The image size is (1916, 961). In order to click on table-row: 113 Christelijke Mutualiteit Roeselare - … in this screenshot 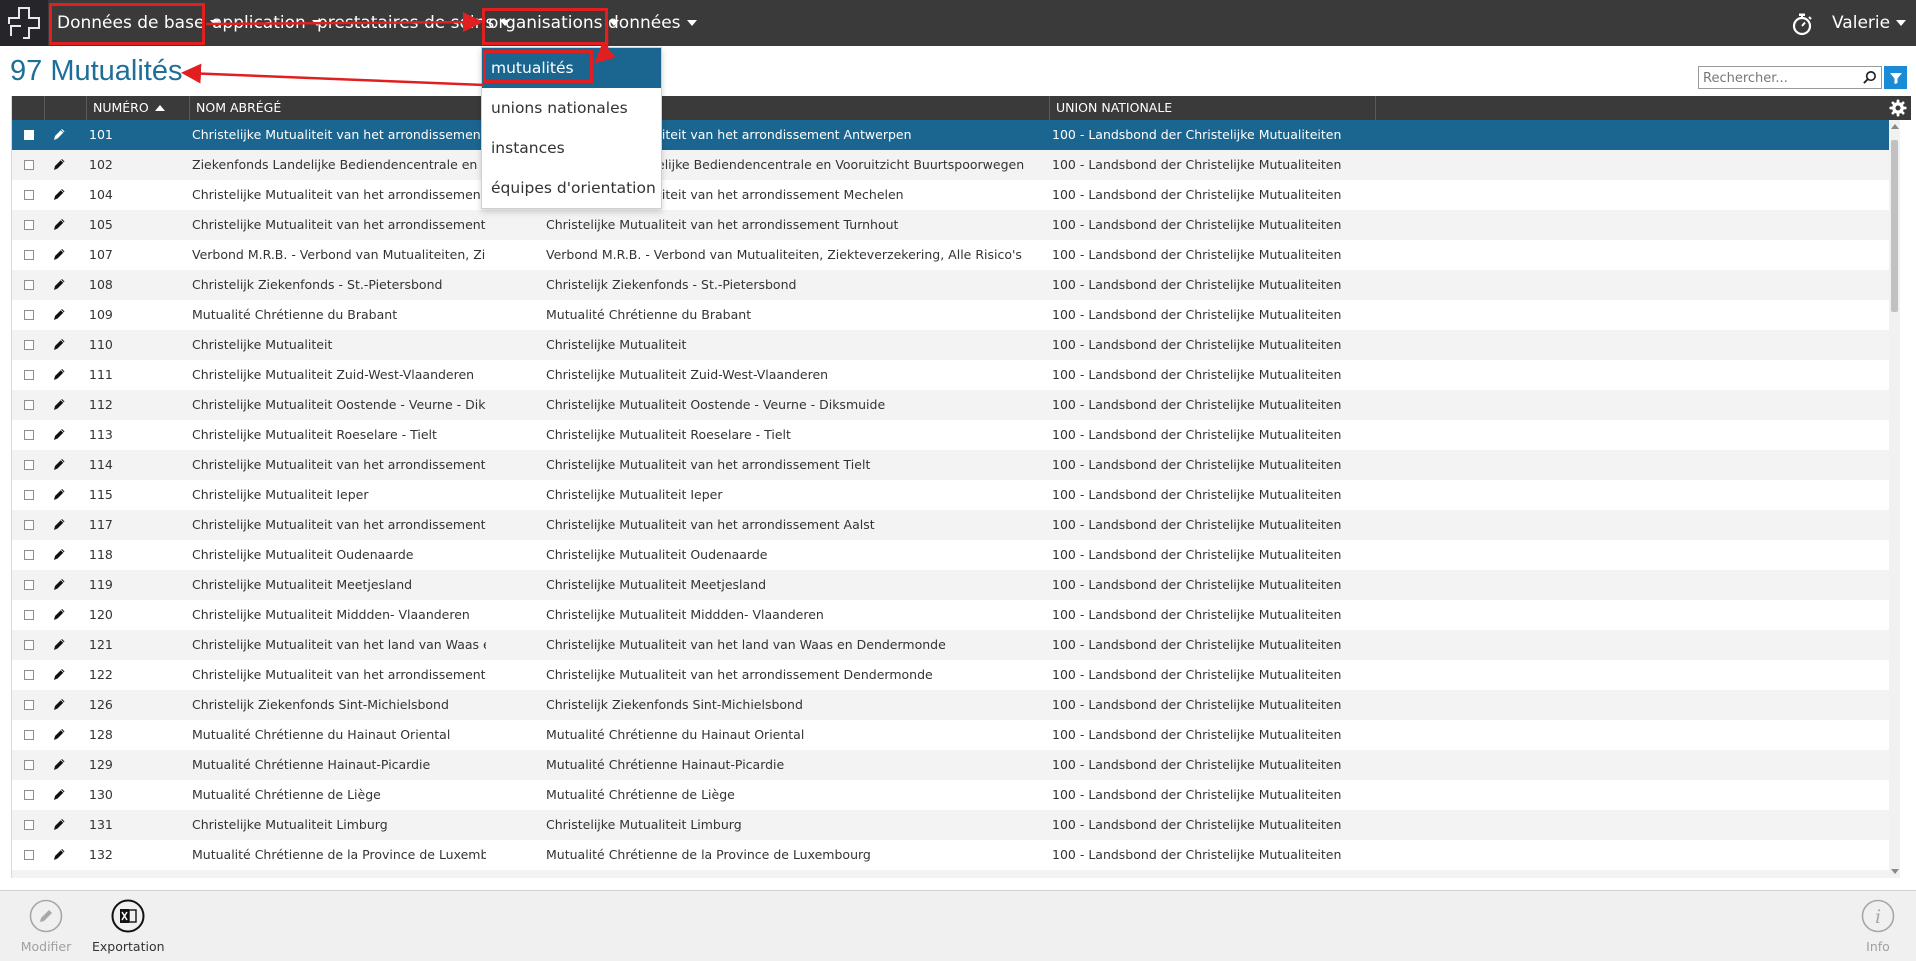, I will do `click(951, 435)`.